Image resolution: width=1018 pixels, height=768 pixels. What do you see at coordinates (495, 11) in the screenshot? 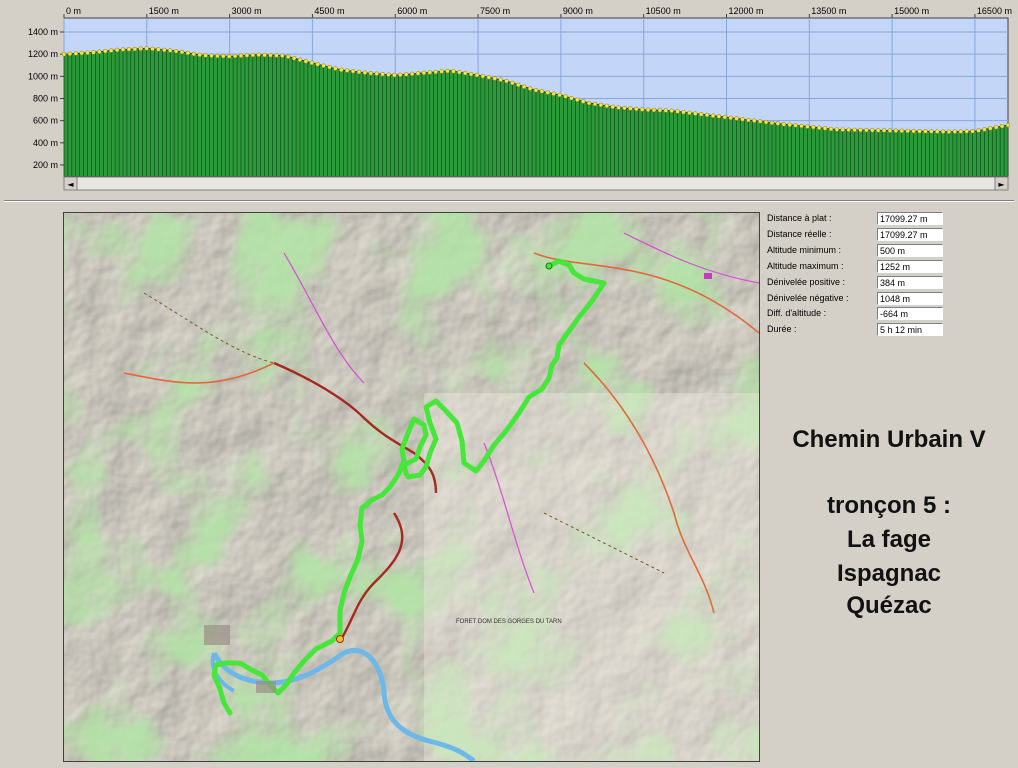
I see `profile-x-tick-label: 7500 m` at bounding box center [495, 11].